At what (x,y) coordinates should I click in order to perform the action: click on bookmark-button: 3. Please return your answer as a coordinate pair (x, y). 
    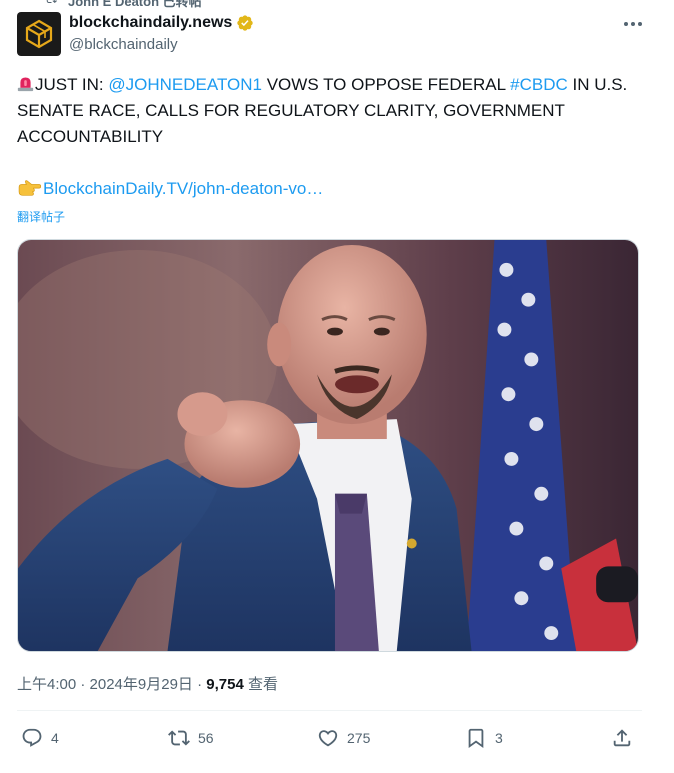
    Looking at the image, I should click on (484, 738).